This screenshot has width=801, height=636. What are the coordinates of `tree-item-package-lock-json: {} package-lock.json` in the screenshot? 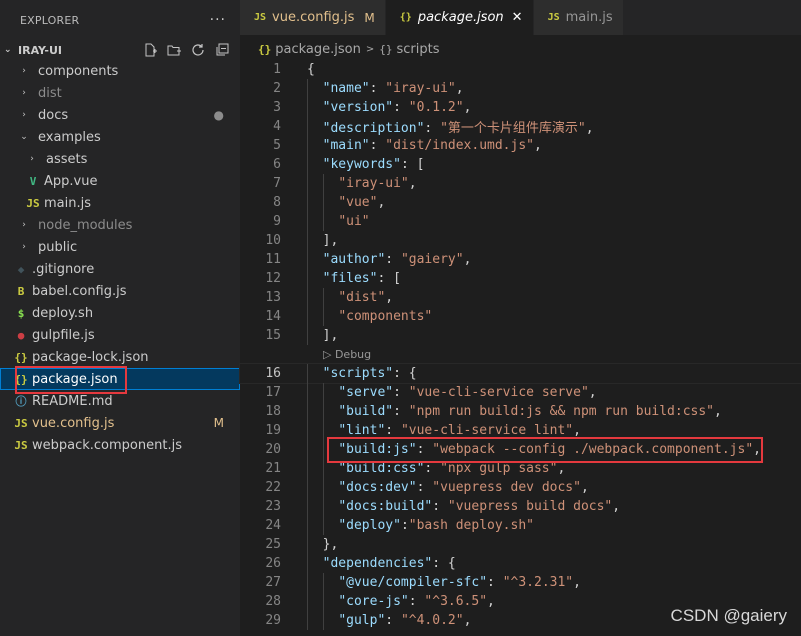 It's located at (120, 357).